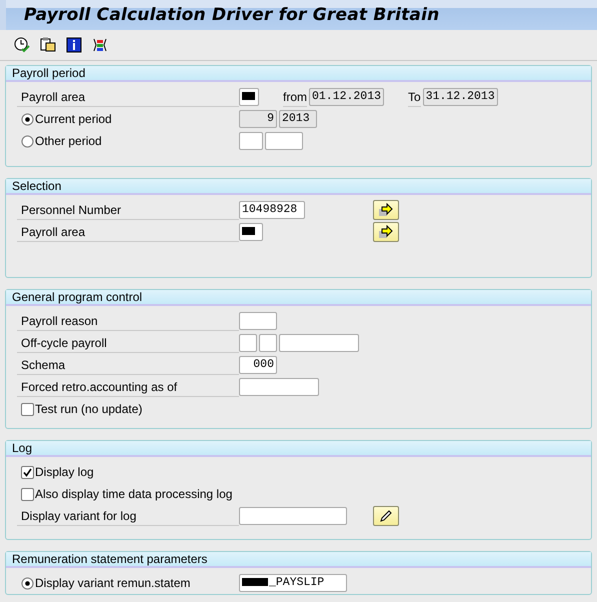  What do you see at coordinates (258, 119) in the screenshot?
I see `input-field: 9` at bounding box center [258, 119].